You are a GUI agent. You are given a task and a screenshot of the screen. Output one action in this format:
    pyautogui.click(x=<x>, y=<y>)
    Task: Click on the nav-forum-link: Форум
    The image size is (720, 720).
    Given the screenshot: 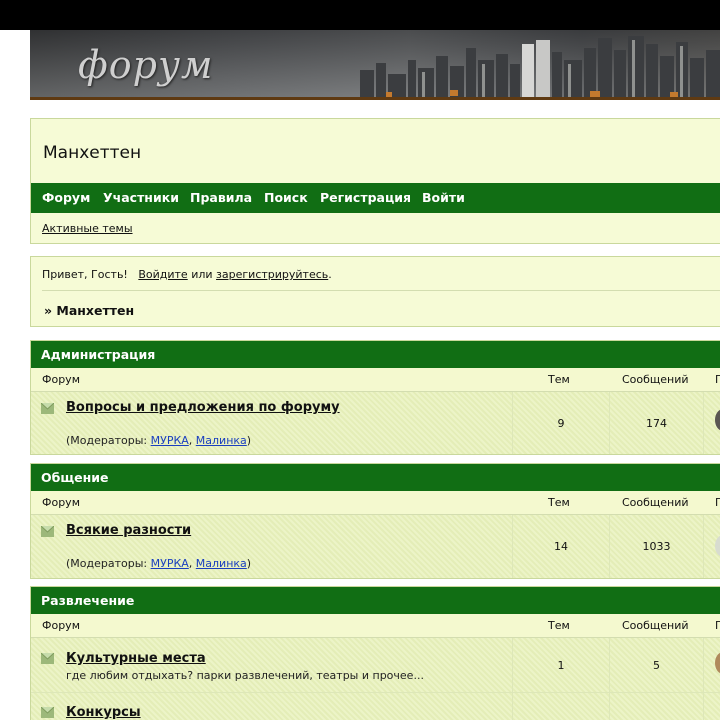 What is the action you would take?
    pyautogui.click(x=66, y=198)
    